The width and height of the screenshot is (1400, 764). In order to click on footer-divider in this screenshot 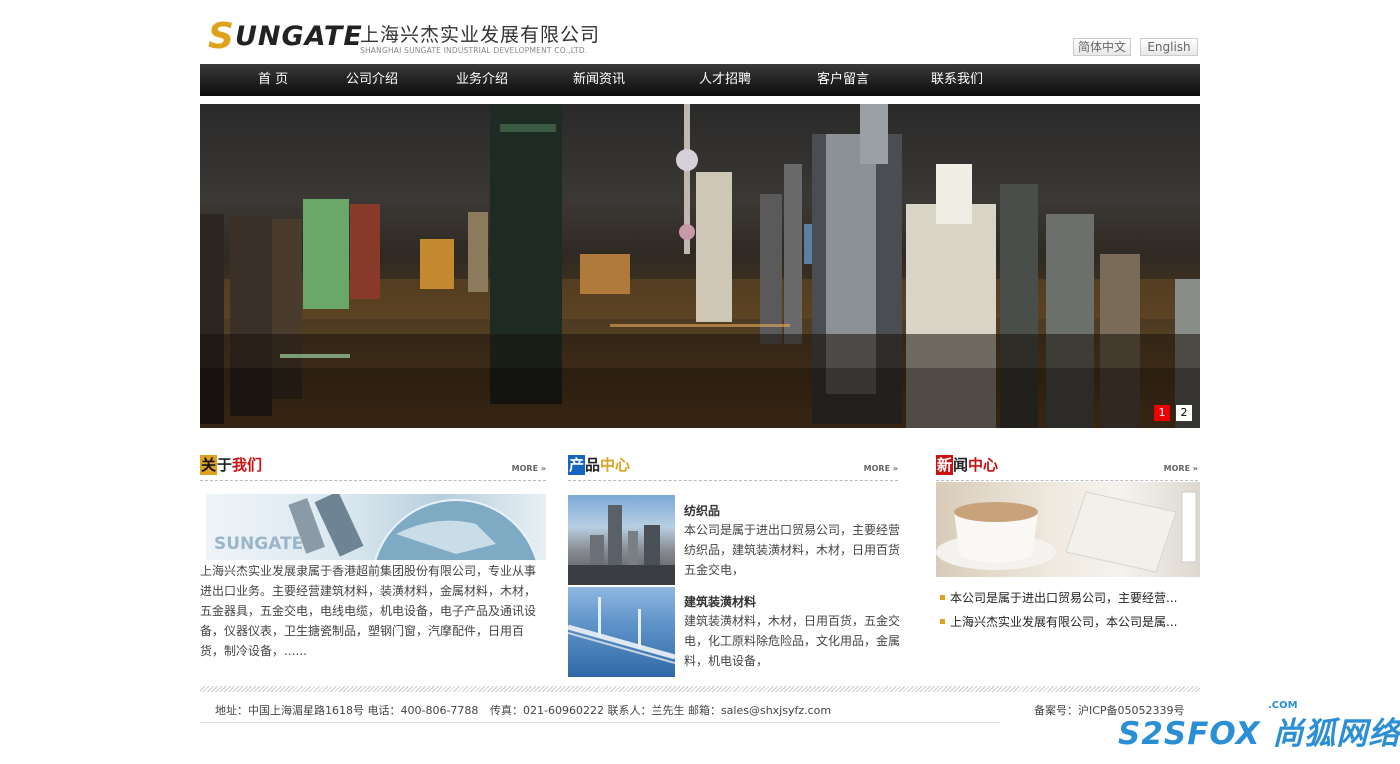, I will do `click(700, 689)`.